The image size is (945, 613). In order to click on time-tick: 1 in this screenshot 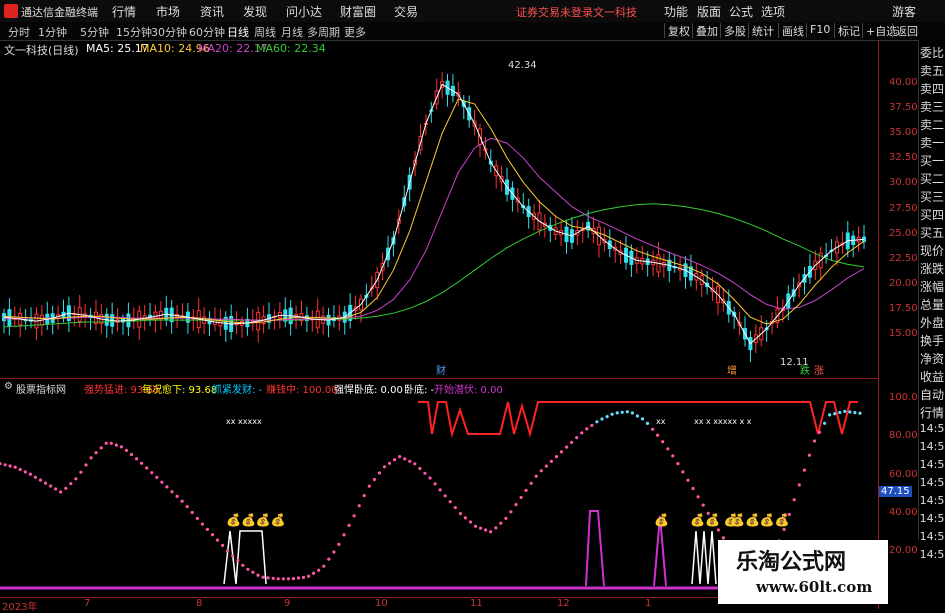, I will do `click(648, 603)`.